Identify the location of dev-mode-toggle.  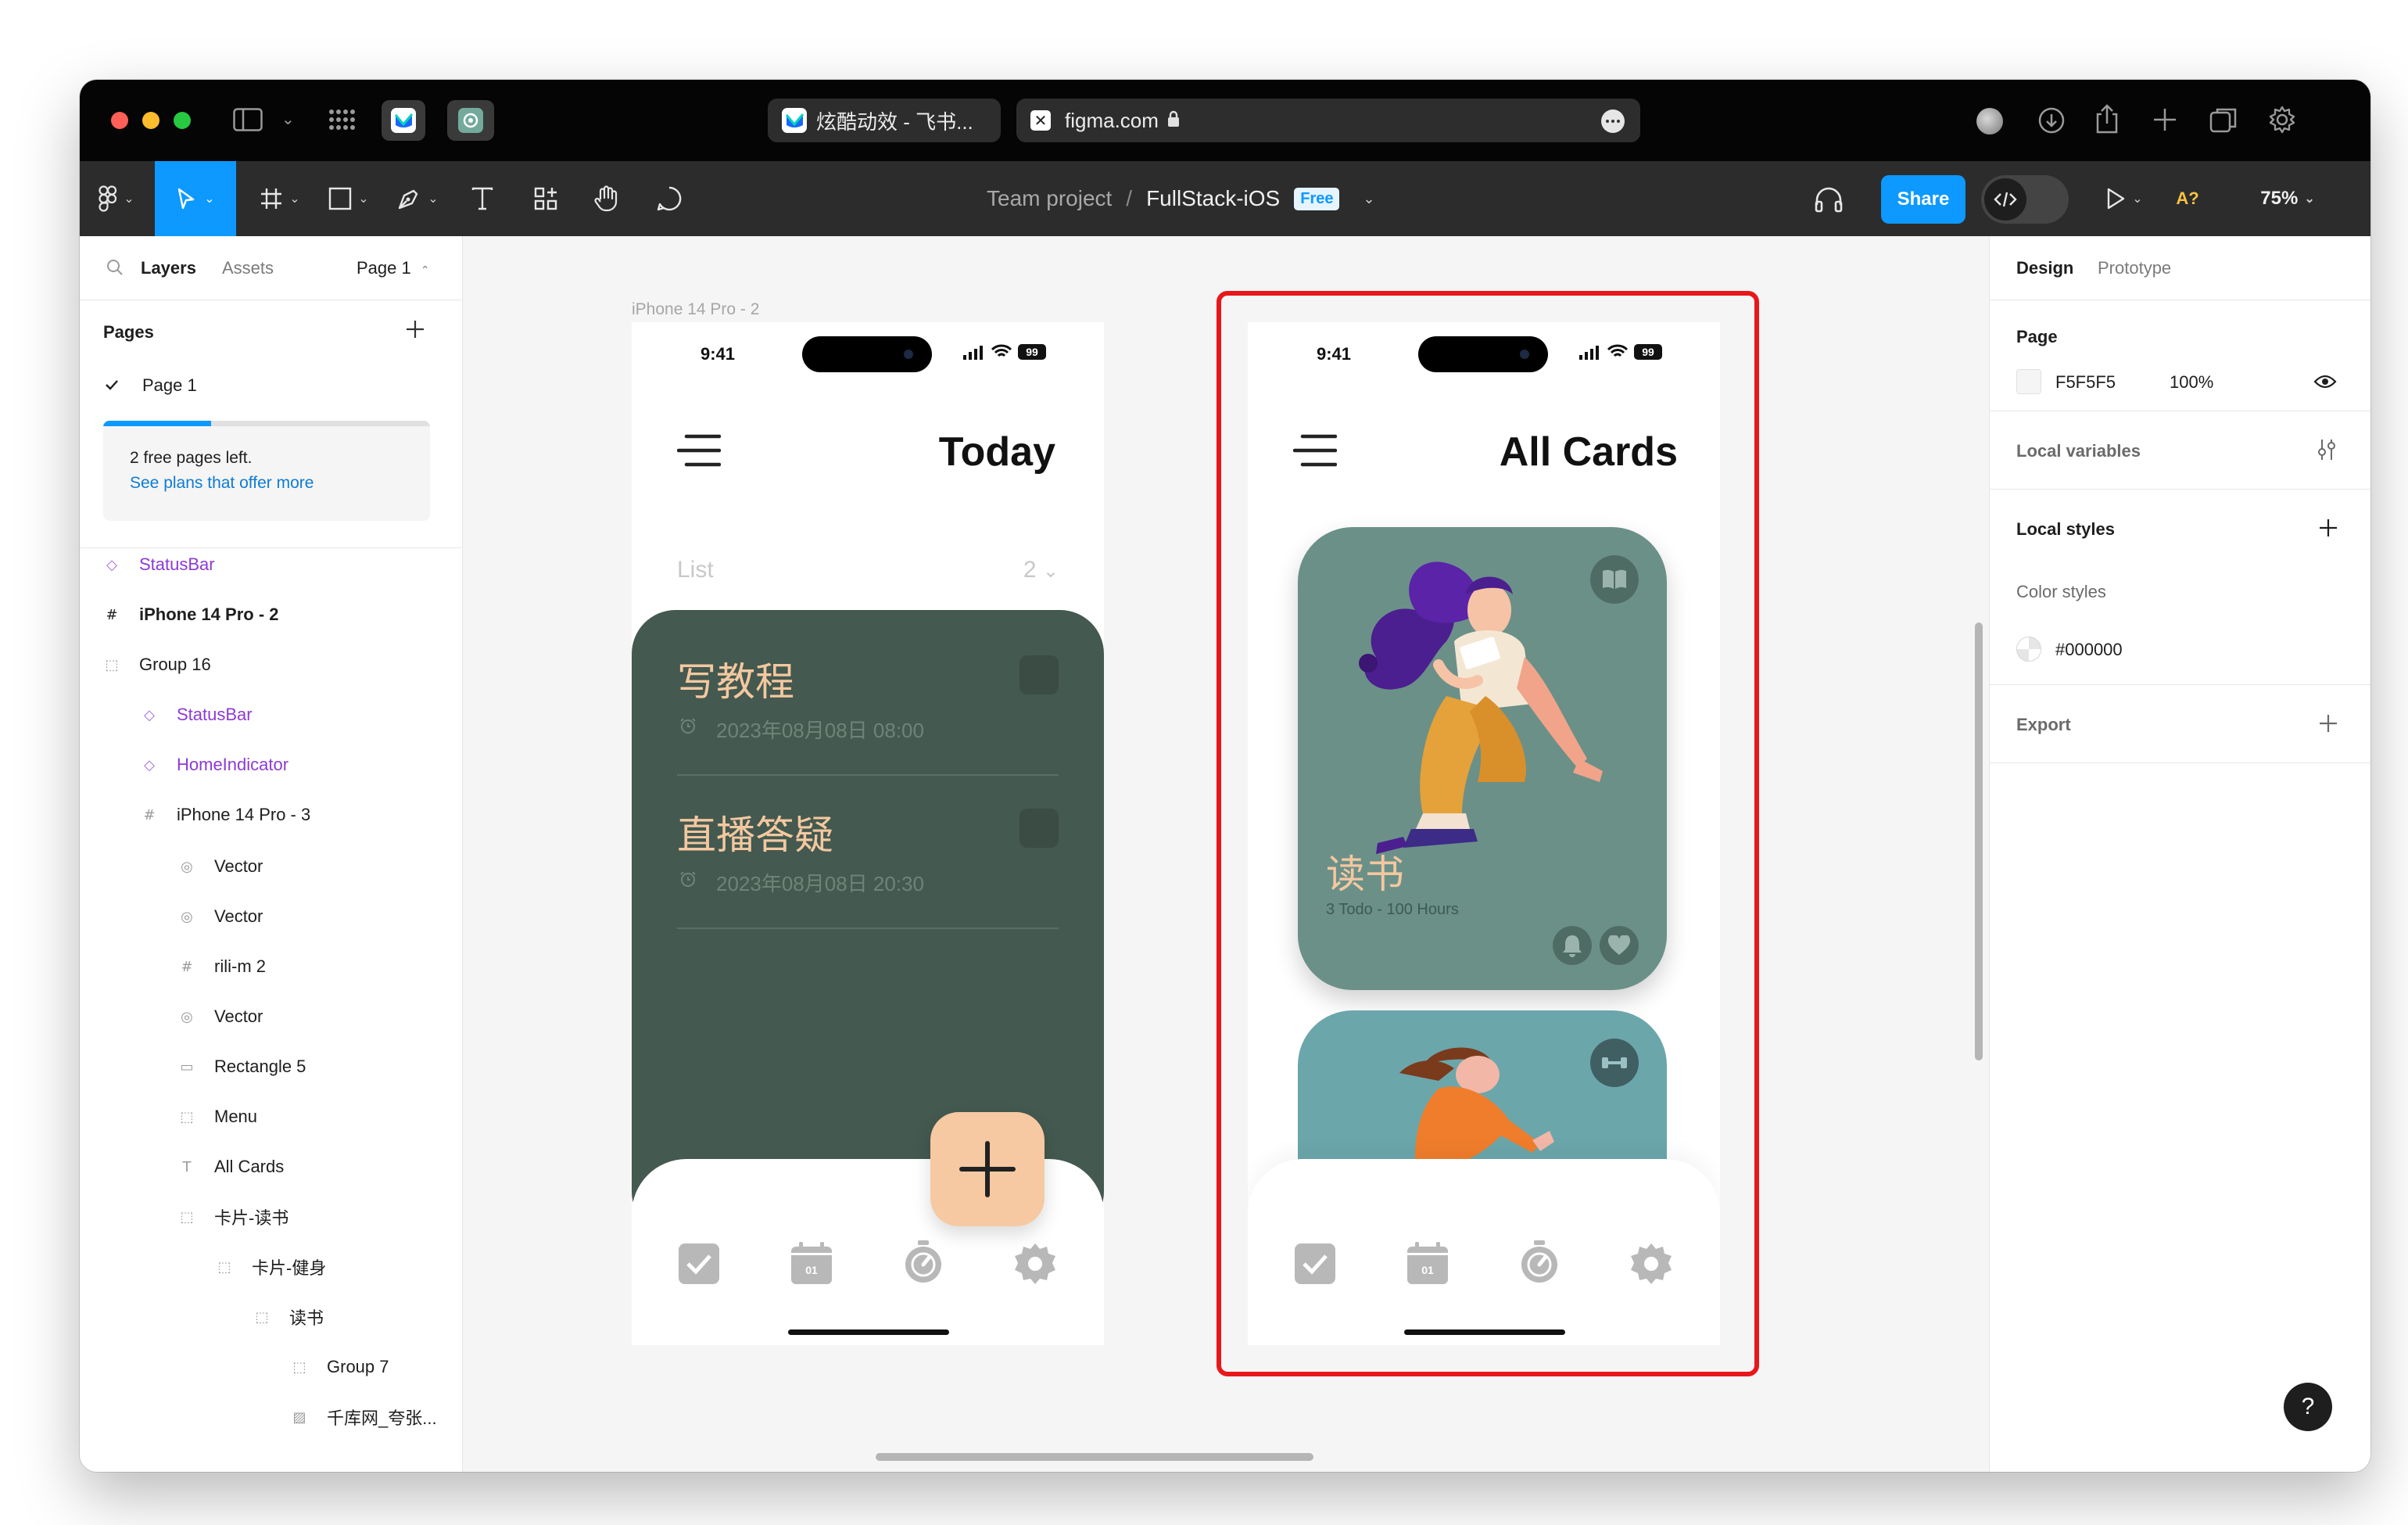
(2025, 200).